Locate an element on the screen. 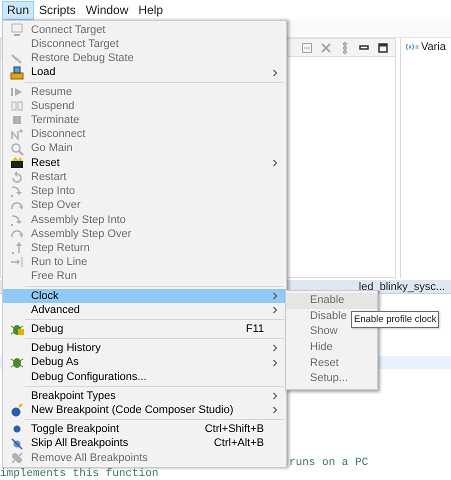 The height and width of the screenshot is (480, 451). menu-item: Debug F11 is located at coordinates (144, 329).